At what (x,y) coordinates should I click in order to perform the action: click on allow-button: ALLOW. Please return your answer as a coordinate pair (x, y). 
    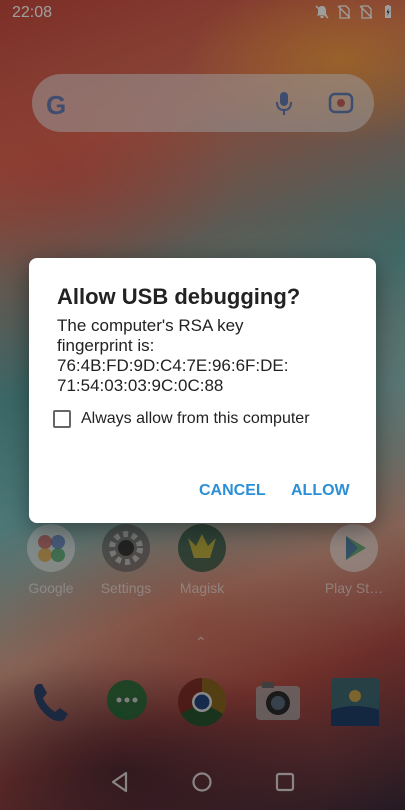
    Looking at the image, I should click on (320, 491).